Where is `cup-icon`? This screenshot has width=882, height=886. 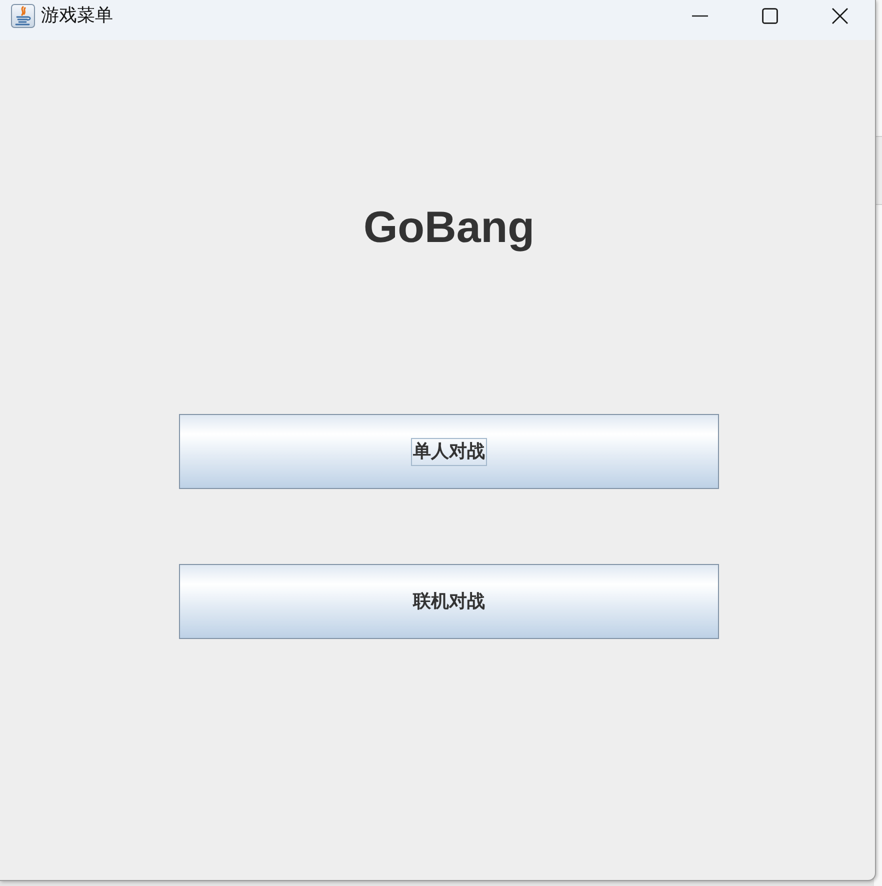 cup-icon is located at coordinates (23, 16).